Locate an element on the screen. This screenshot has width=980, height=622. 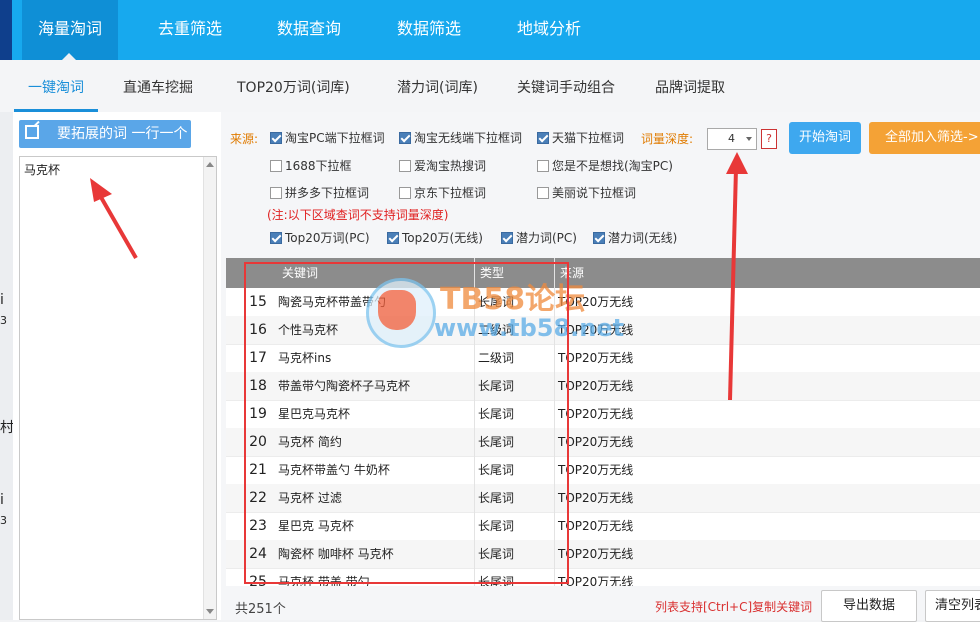
clear-list-button: 清空列表 is located at coordinates (952, 606).